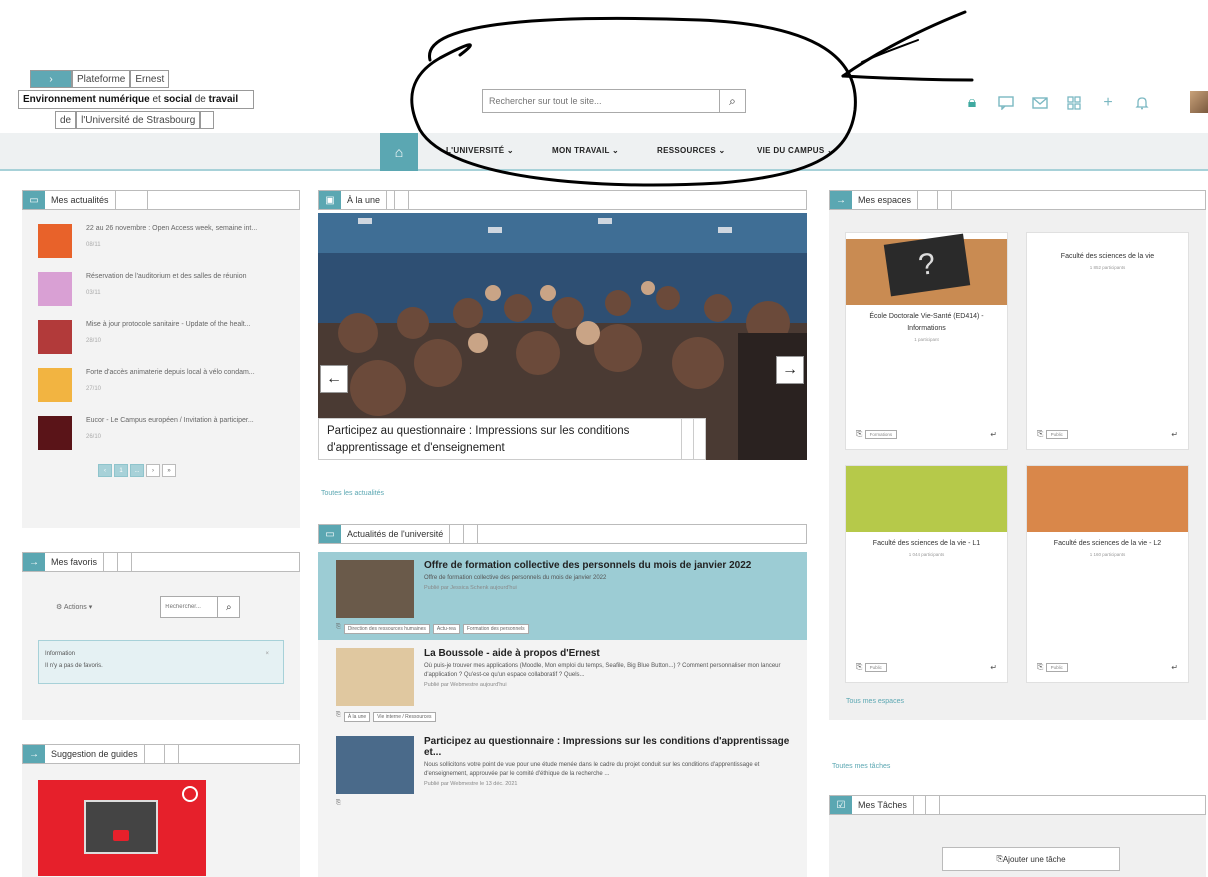 The height and width of the screenshot is (877, 1208). Describe the element at coordinates (169, 470) in the screenshot. I see `pager-button: »` at that location.